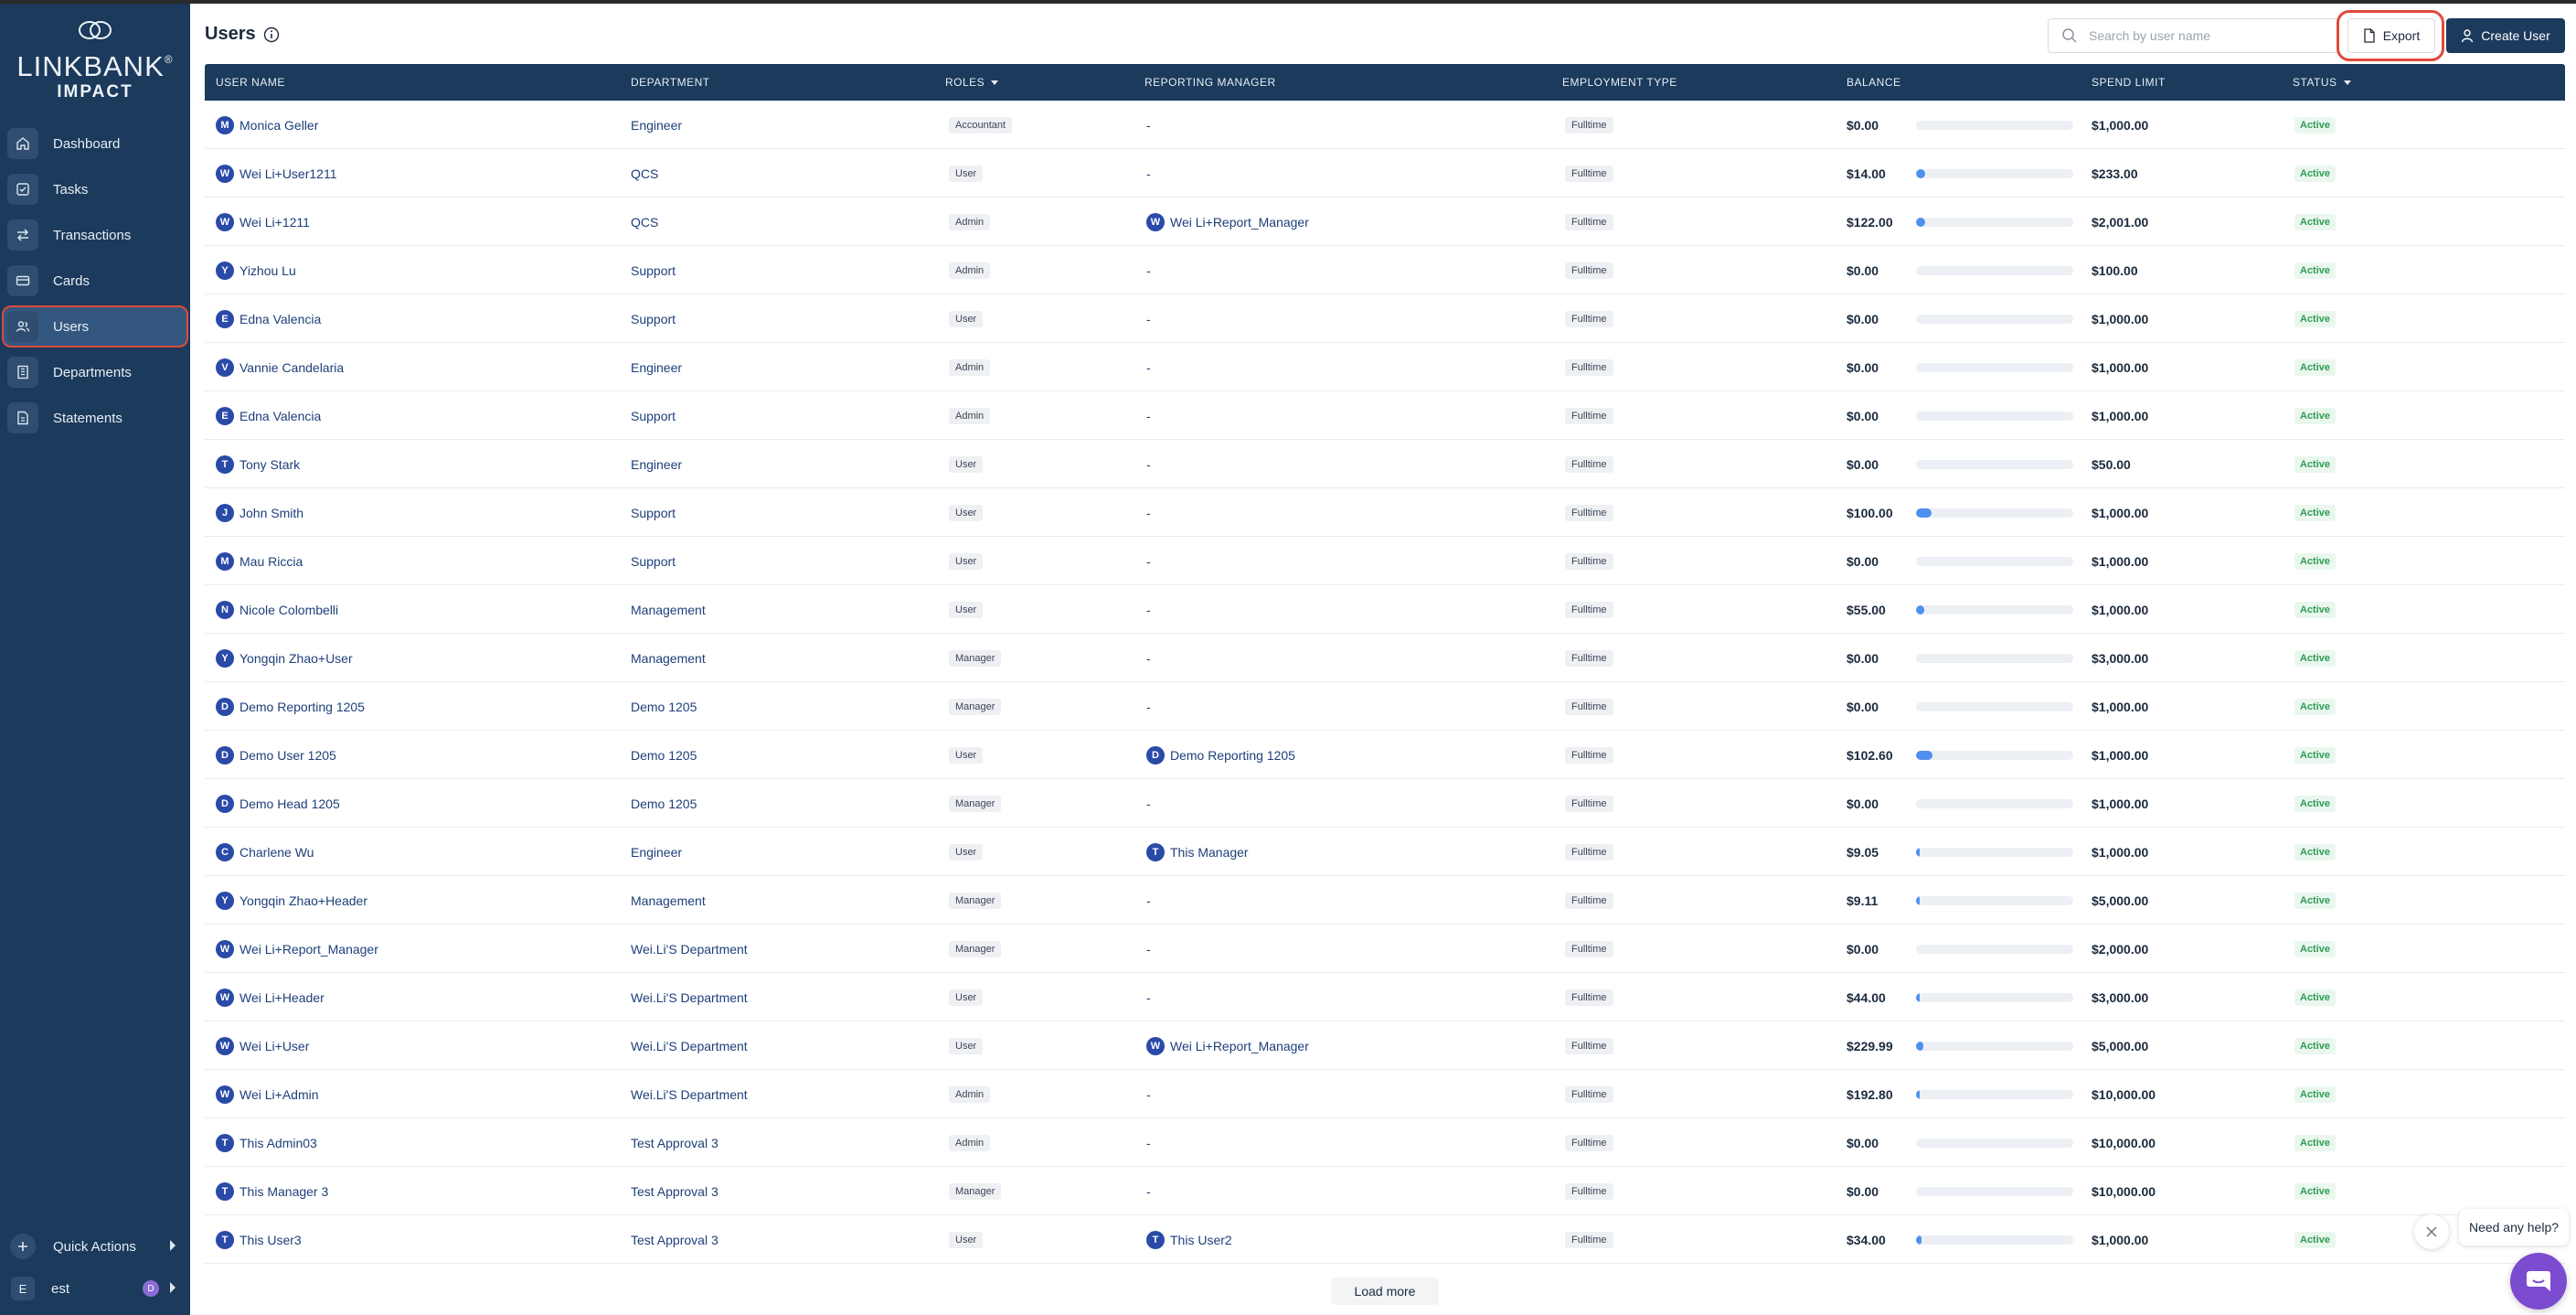 This screenshot has height=1315, width=2576. Describe the element at coordinates (225, 561) in the screenshot. I see `user-avatar: M` at that location.